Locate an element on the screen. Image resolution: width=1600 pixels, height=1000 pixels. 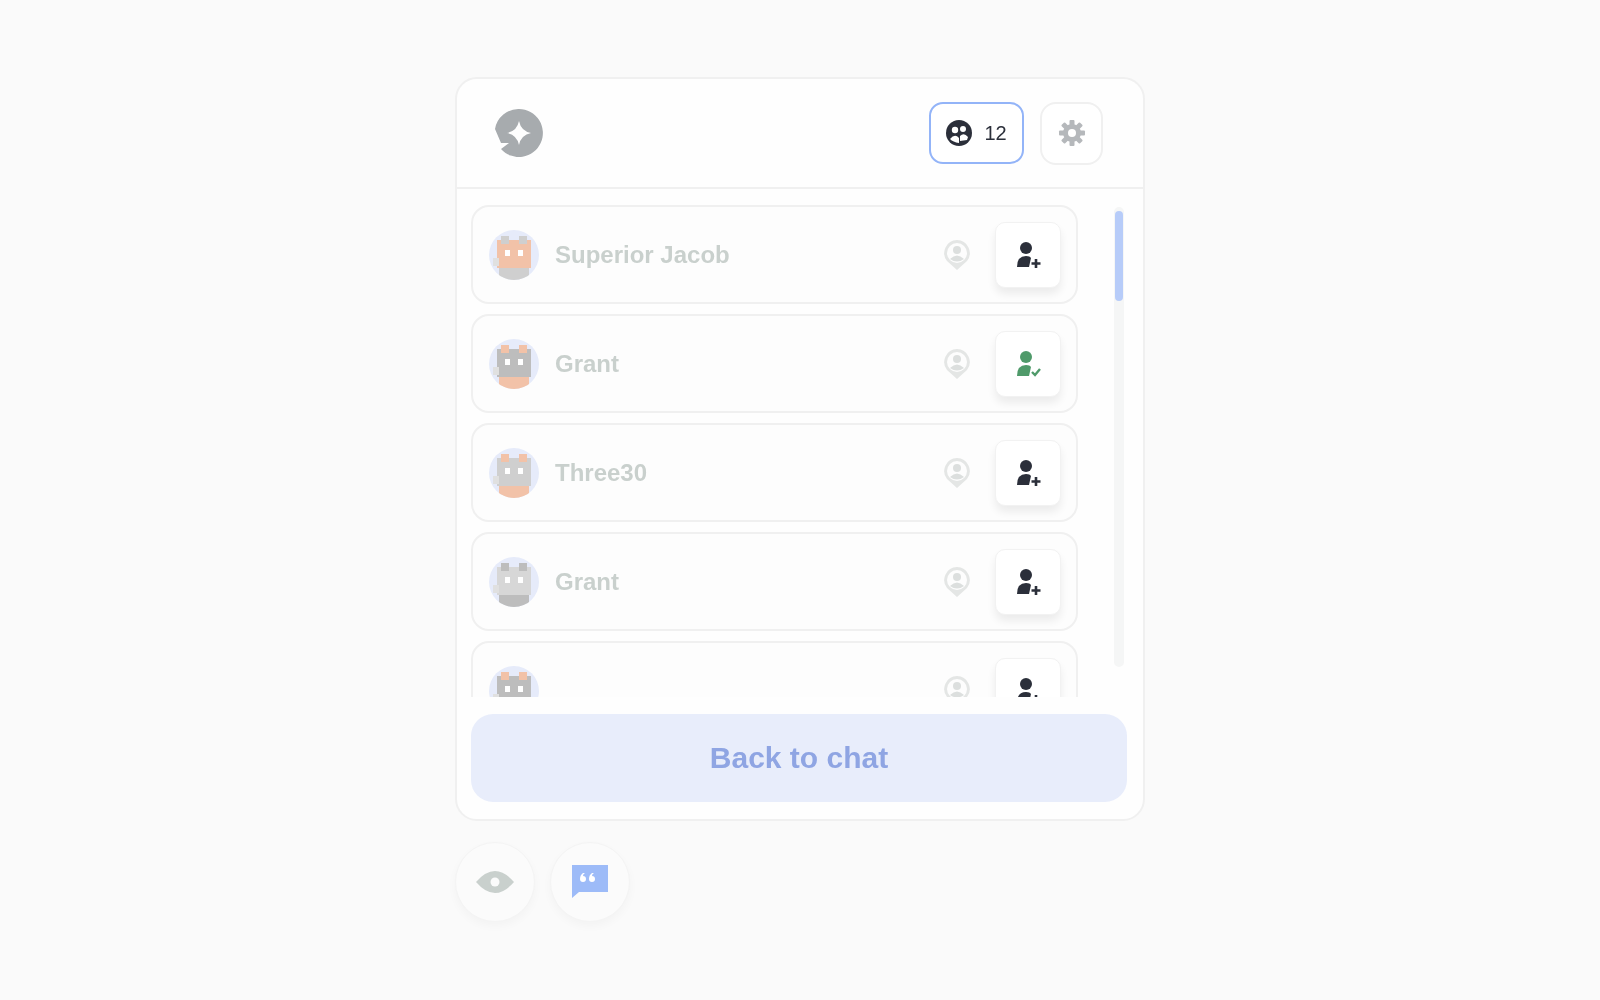
back-to-chat-button: Back to chat is located at coordinates (799, 758).